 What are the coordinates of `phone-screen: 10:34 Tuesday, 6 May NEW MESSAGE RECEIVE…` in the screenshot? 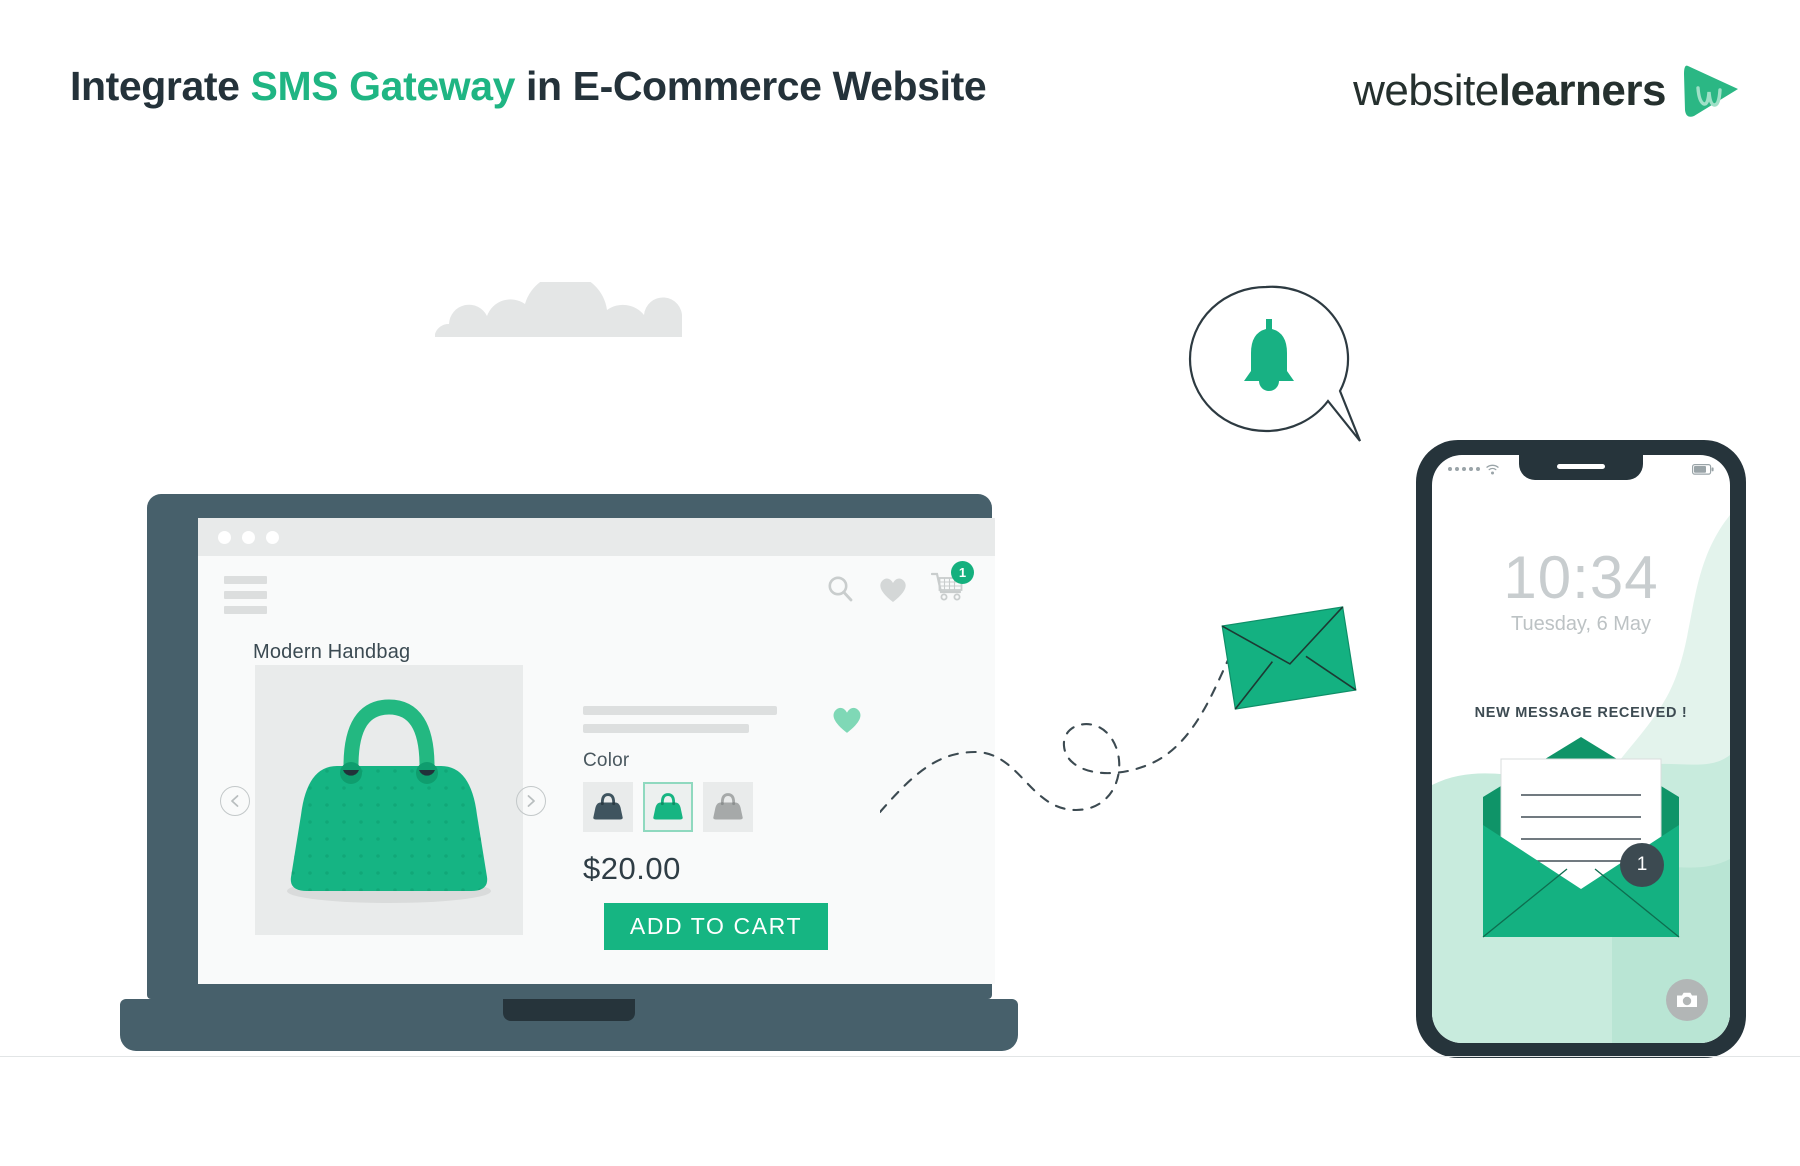 It's located at (1581, 749).